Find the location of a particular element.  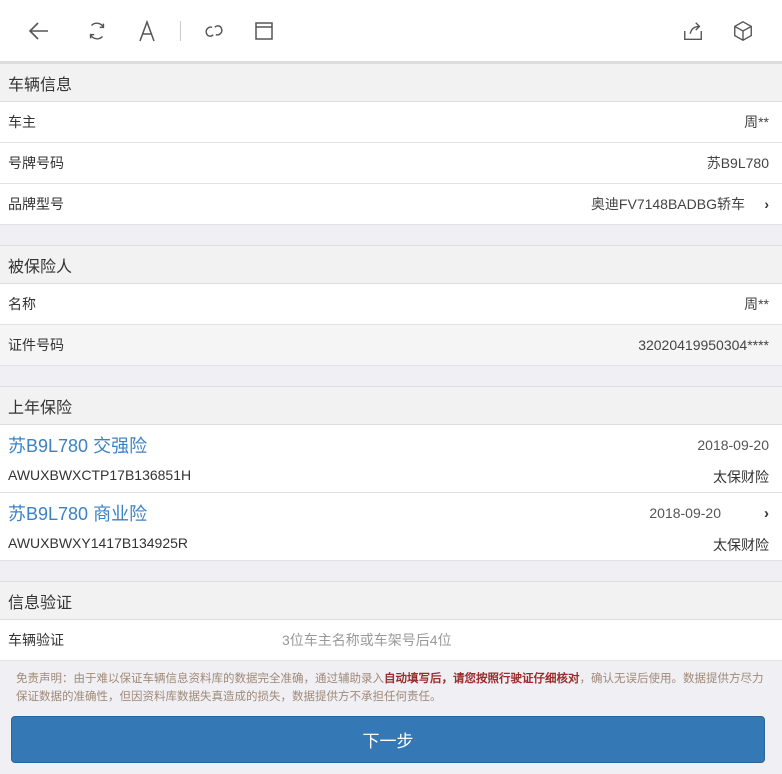

next-button: 下一步 is located at coordinates (388, 739).